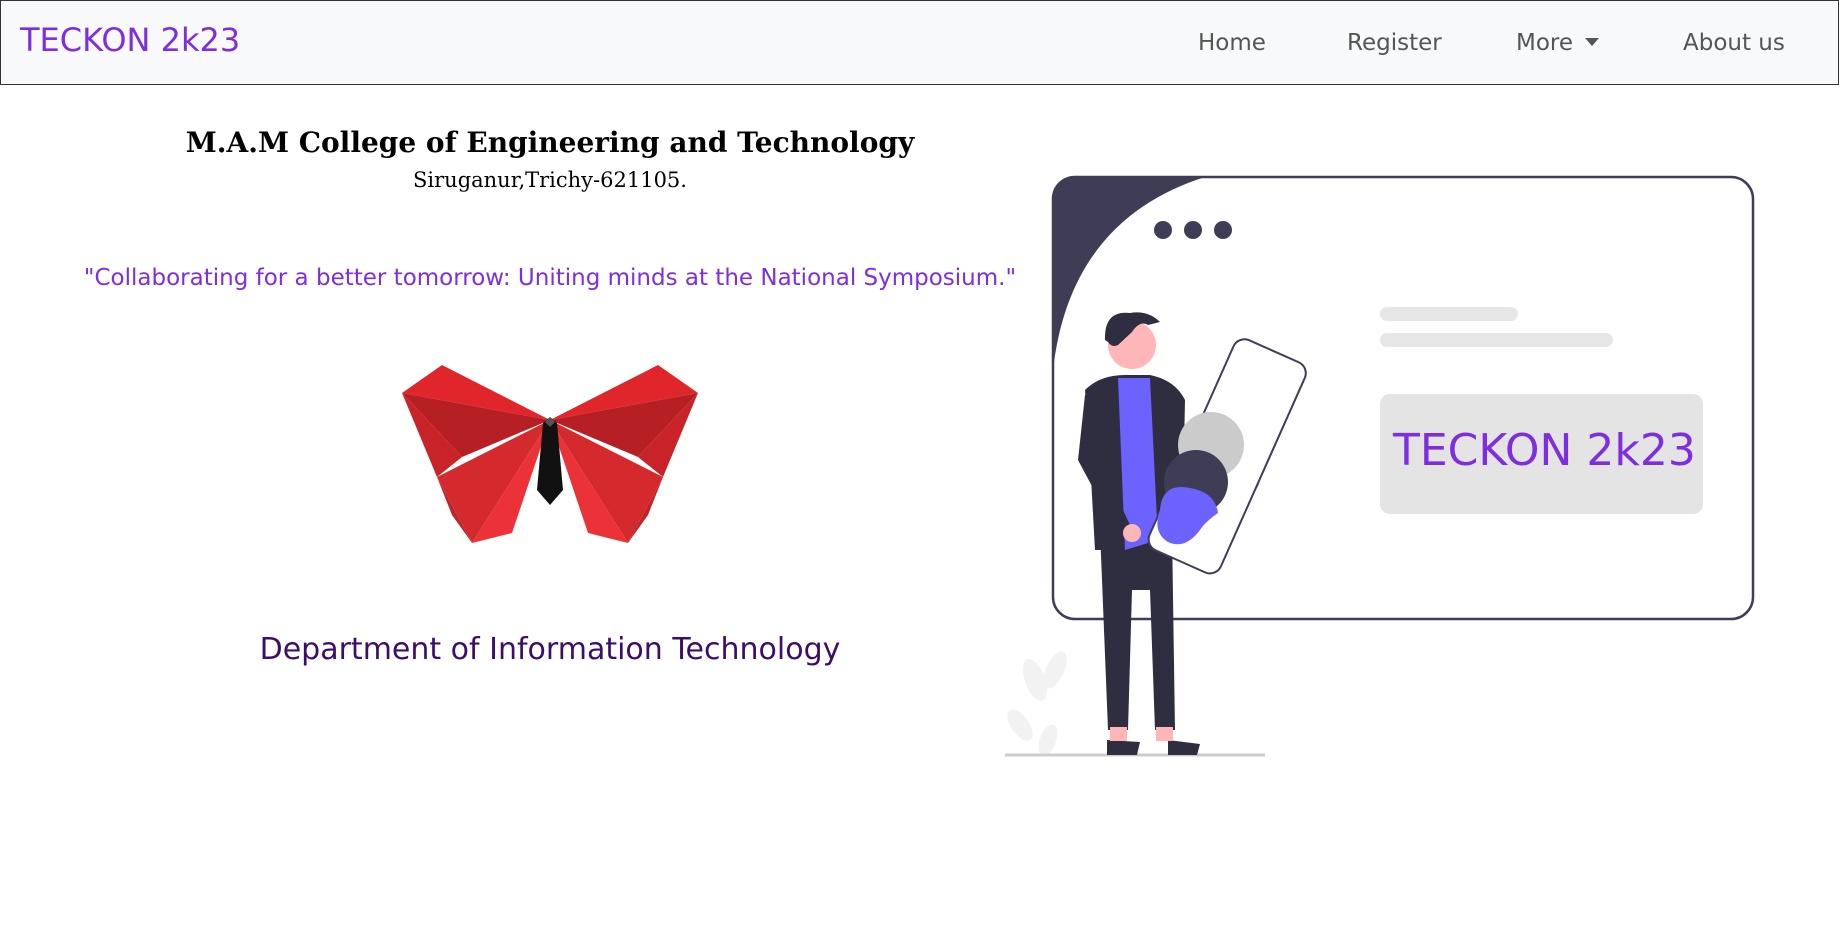  I want to click on illustration-card-text: TECKON 2k23, so click(1544, 450).